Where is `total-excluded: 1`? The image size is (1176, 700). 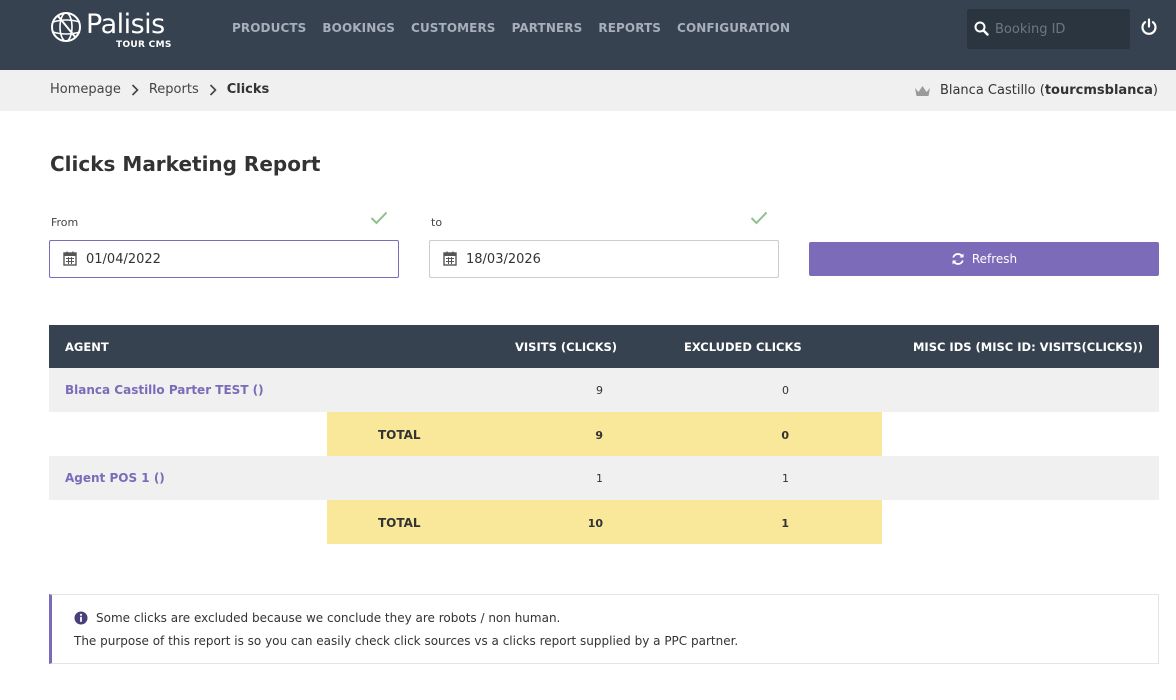
total-excluded: 1 is located at coordinates (785, 523).